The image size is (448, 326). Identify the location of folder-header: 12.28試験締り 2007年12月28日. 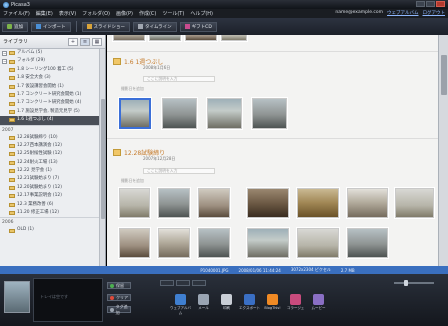
(144, 155).